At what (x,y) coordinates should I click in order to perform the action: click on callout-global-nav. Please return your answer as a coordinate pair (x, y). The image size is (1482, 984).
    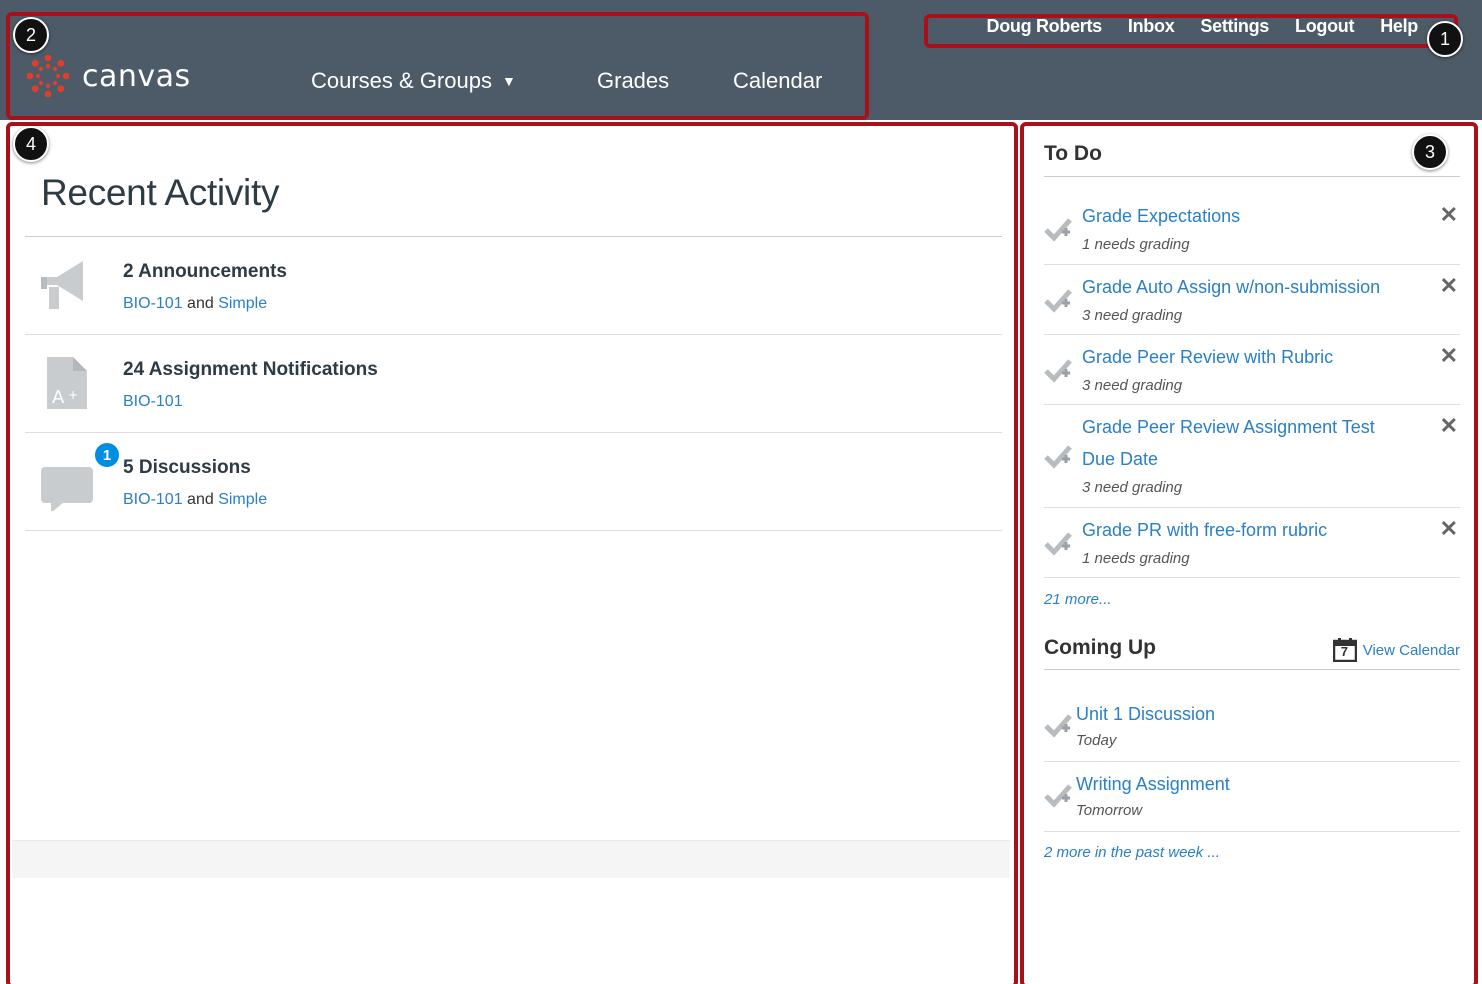
    Looking at the image, I should click on (437, 66).